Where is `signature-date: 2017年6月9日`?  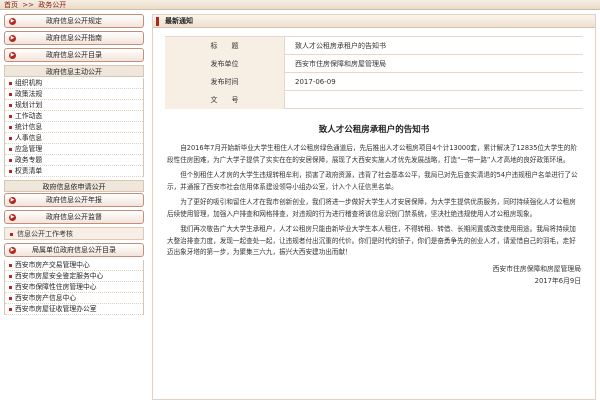 signature-date: 2017年6月9日 is located at coordinates (557, 280).